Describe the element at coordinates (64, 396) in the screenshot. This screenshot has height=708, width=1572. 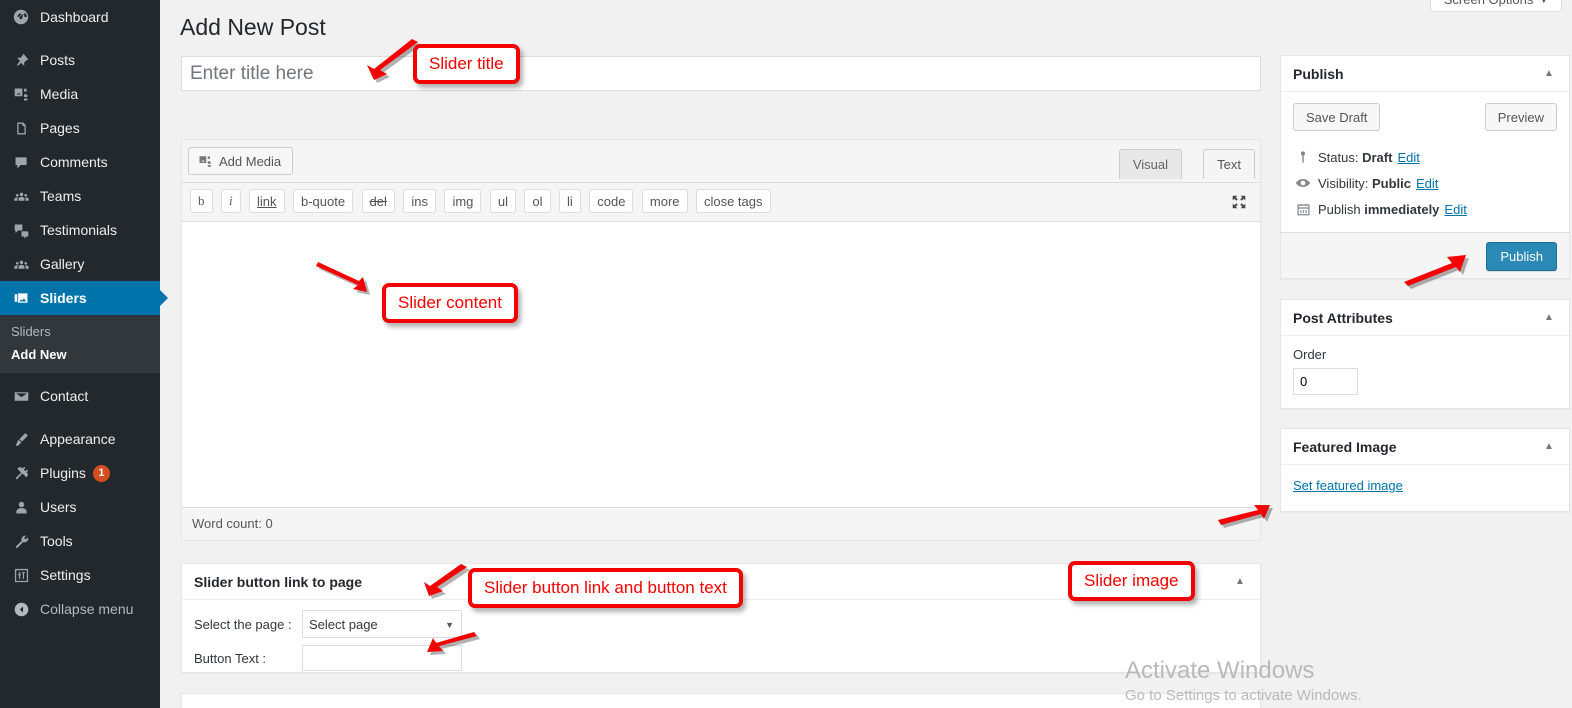
I see `sidebar-item-label: Contact` at that location.